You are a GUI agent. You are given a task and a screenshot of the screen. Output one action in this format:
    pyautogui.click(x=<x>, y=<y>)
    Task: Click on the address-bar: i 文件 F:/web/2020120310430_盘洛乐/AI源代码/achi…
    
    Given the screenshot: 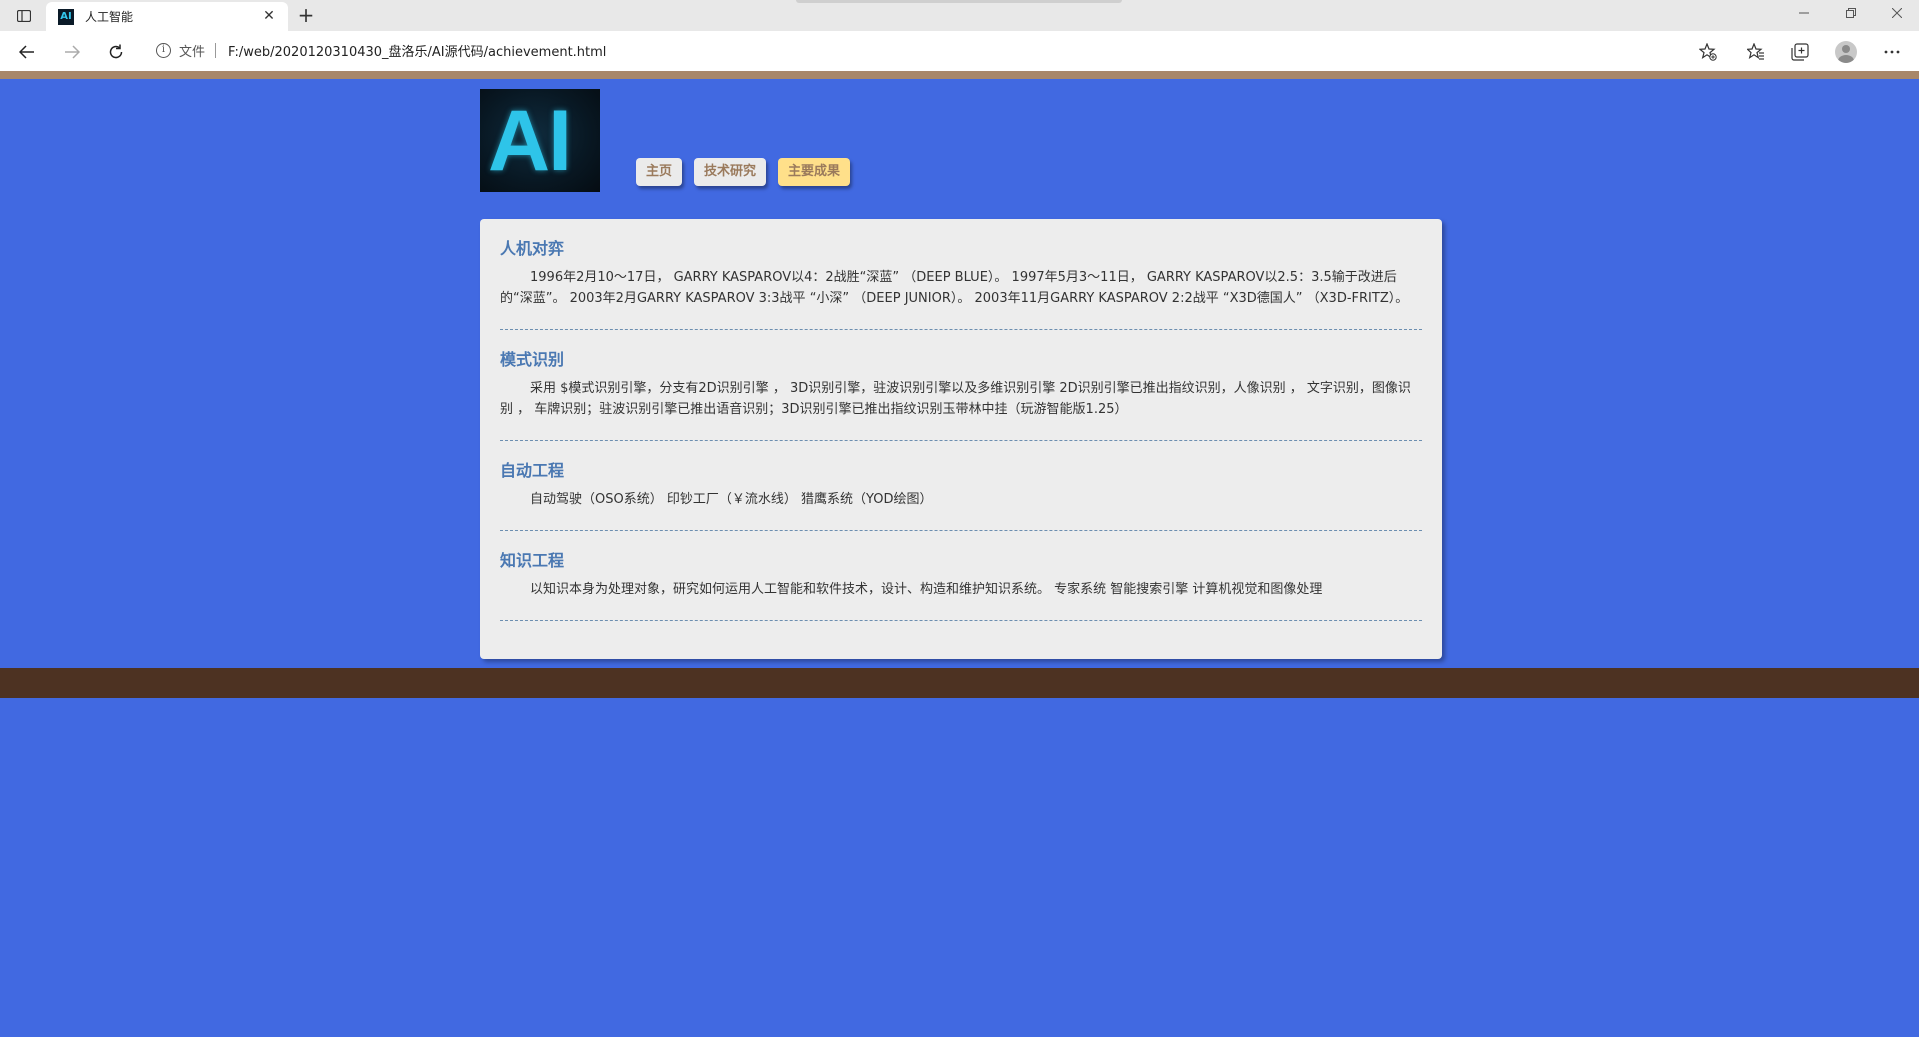 What is the action you would take?
    pyautogui.click(x=936, y=50)
    